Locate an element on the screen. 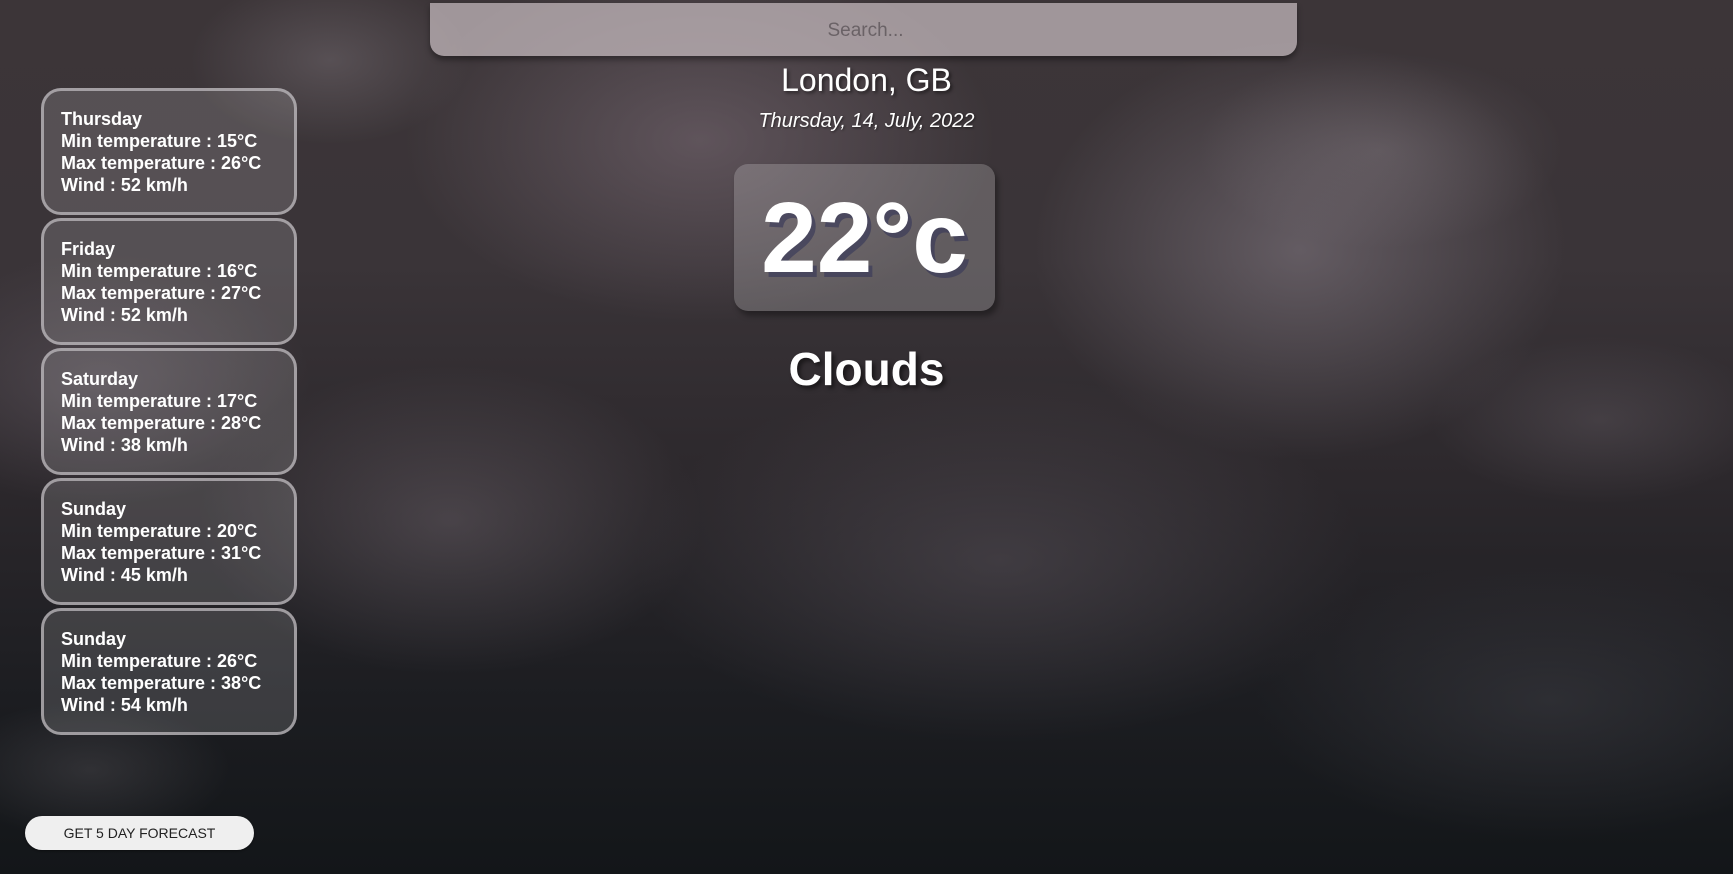 The width and height of the screenshot is (1733, 874). forecast-min-temperature: Min temperature : 20°C is located at coordinates (159, 531).